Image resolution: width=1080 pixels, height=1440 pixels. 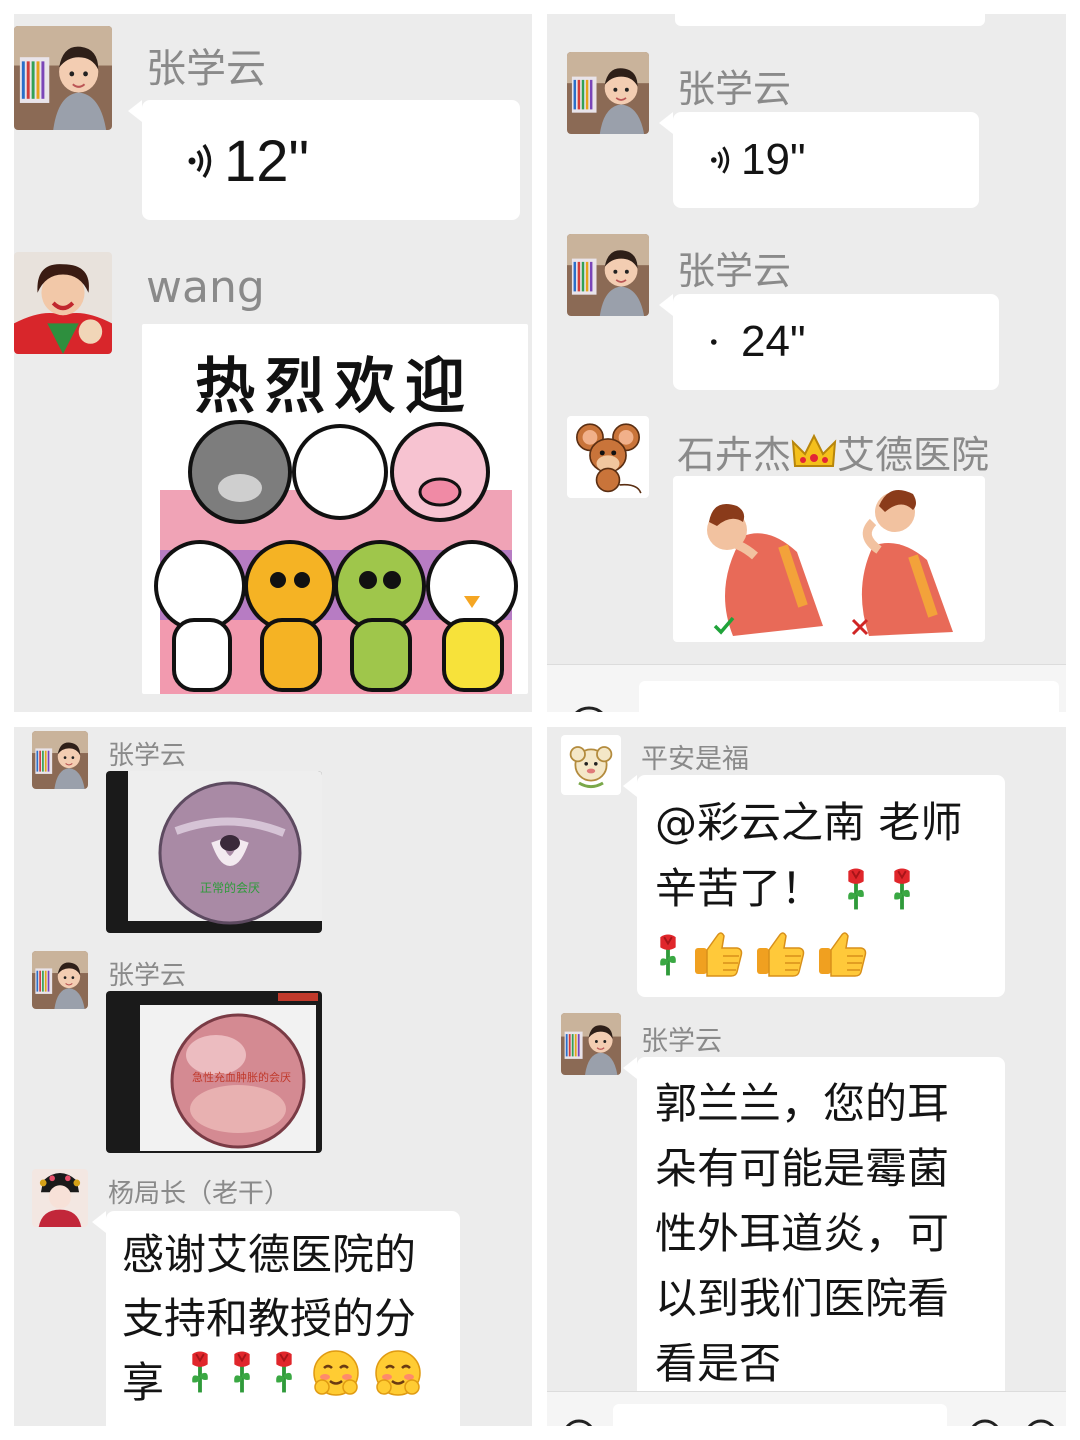 What do you see at coordinates (739, 889) in the screenshot?
I see `message-text: 辛苦了！` at bounding box center [739, 889].